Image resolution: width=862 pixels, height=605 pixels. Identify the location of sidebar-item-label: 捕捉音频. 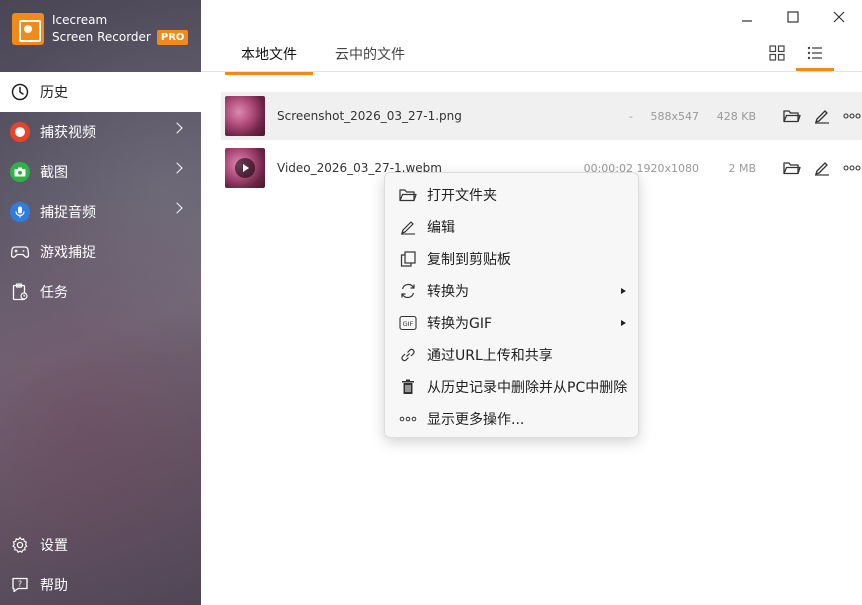
(68, 213).